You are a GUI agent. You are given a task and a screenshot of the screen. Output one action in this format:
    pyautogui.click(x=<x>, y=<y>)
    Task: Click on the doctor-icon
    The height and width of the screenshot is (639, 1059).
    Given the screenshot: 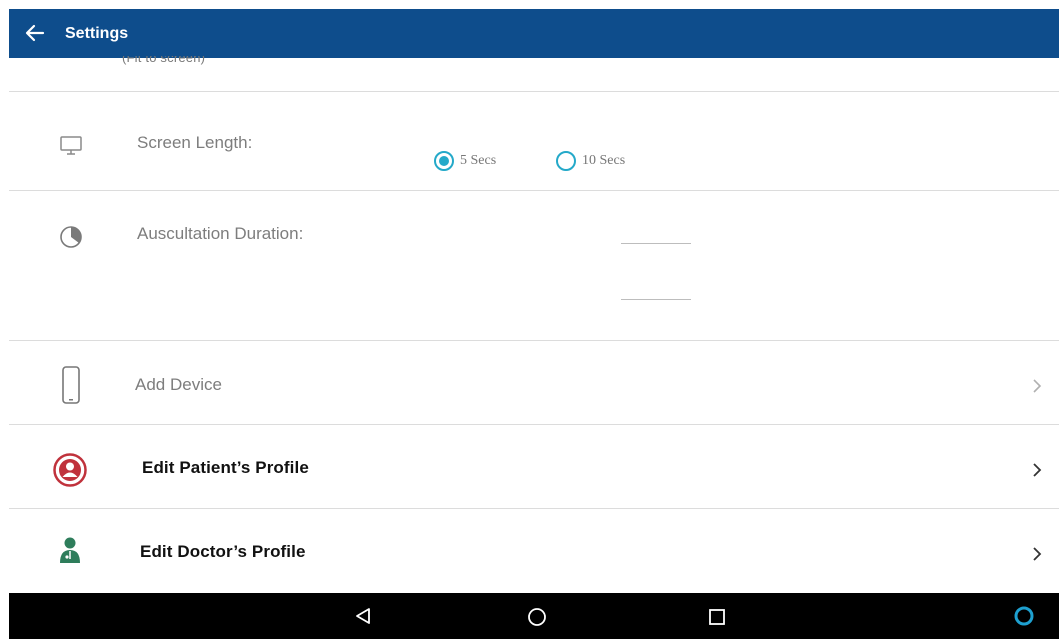 What is the action you would take?
    pyautogui.click(x=70, y=550)
    